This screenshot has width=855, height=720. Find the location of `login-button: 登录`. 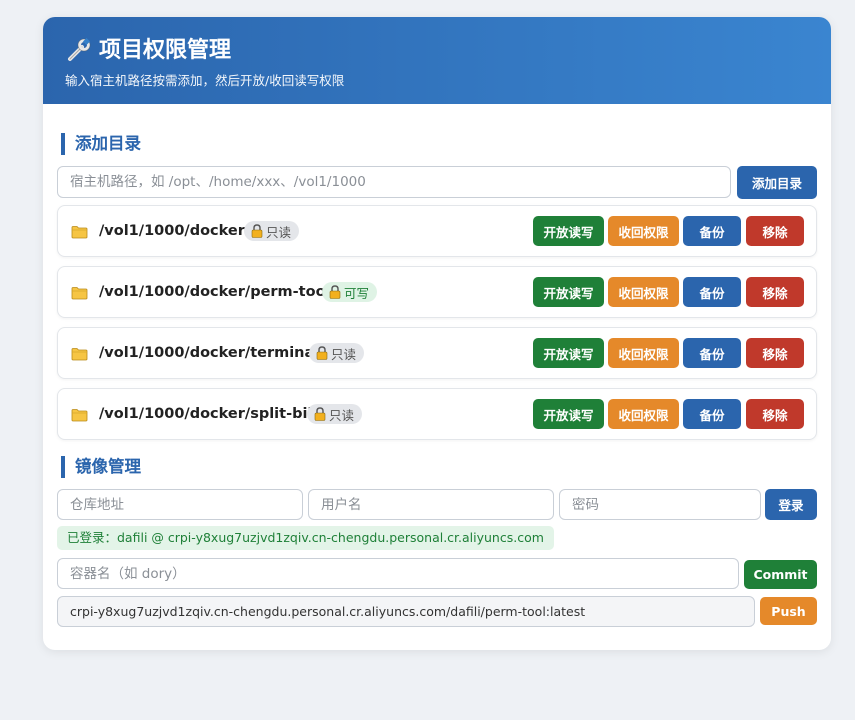

login-button: 登录 is located at coordinates (791, 504).